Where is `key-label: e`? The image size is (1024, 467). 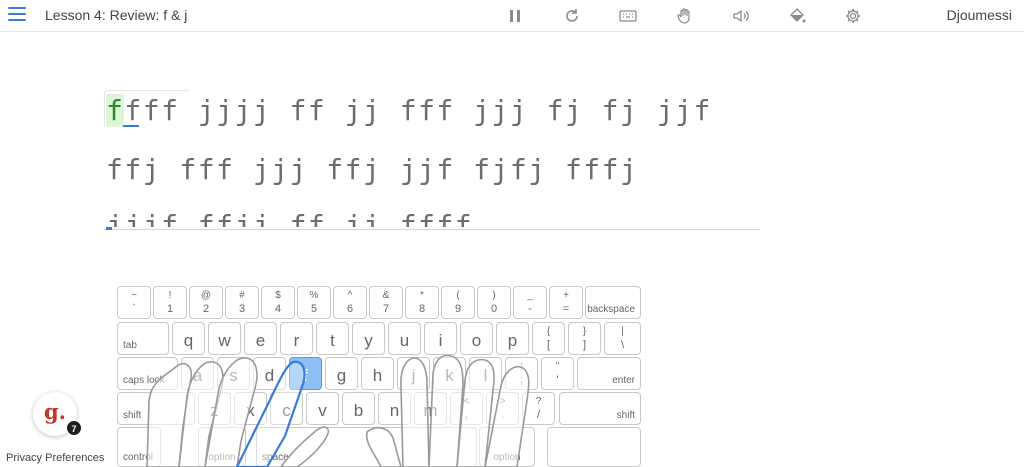
key-label: e is located at coordinates (260, 340).